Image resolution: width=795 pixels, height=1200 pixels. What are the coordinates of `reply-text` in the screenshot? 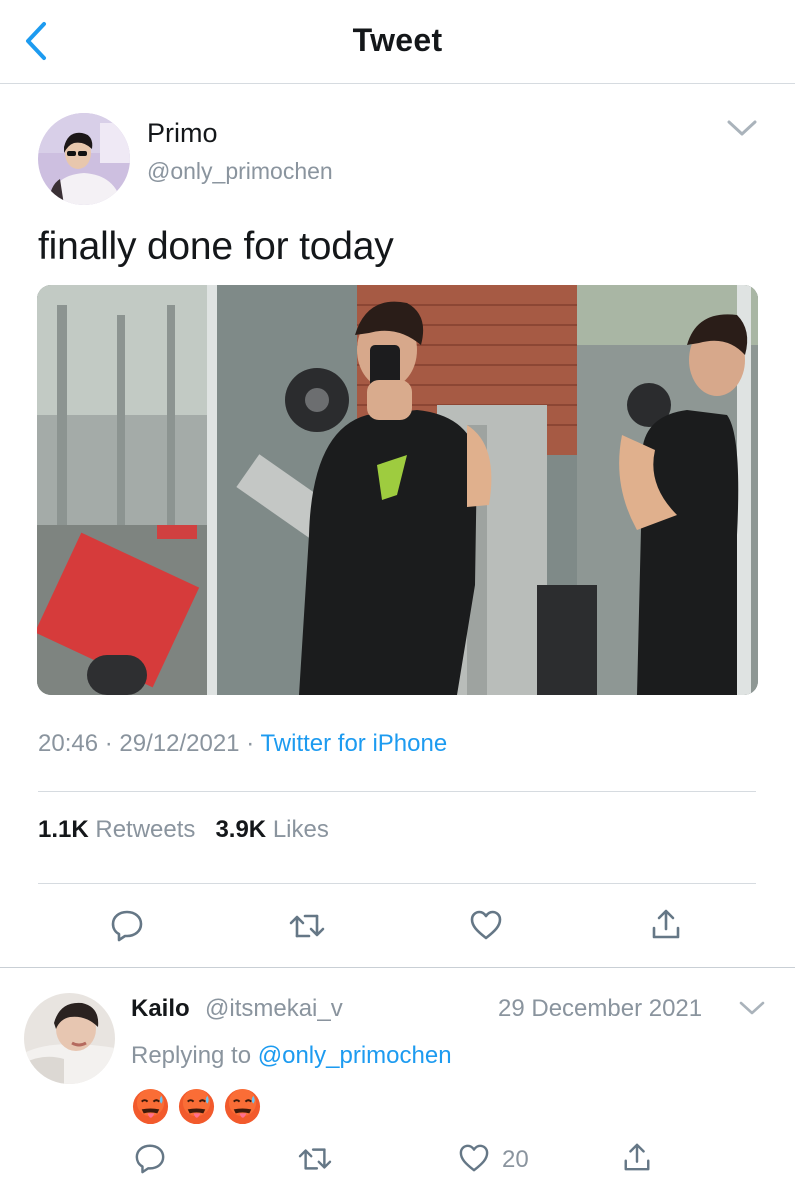 It's located at (196, 1107).